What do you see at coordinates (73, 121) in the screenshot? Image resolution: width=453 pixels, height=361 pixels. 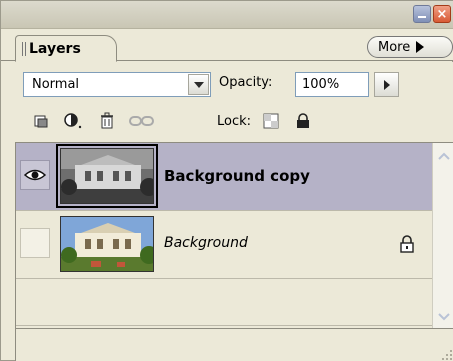 I see `layer-style-icon` at bounding box center [73, 121].